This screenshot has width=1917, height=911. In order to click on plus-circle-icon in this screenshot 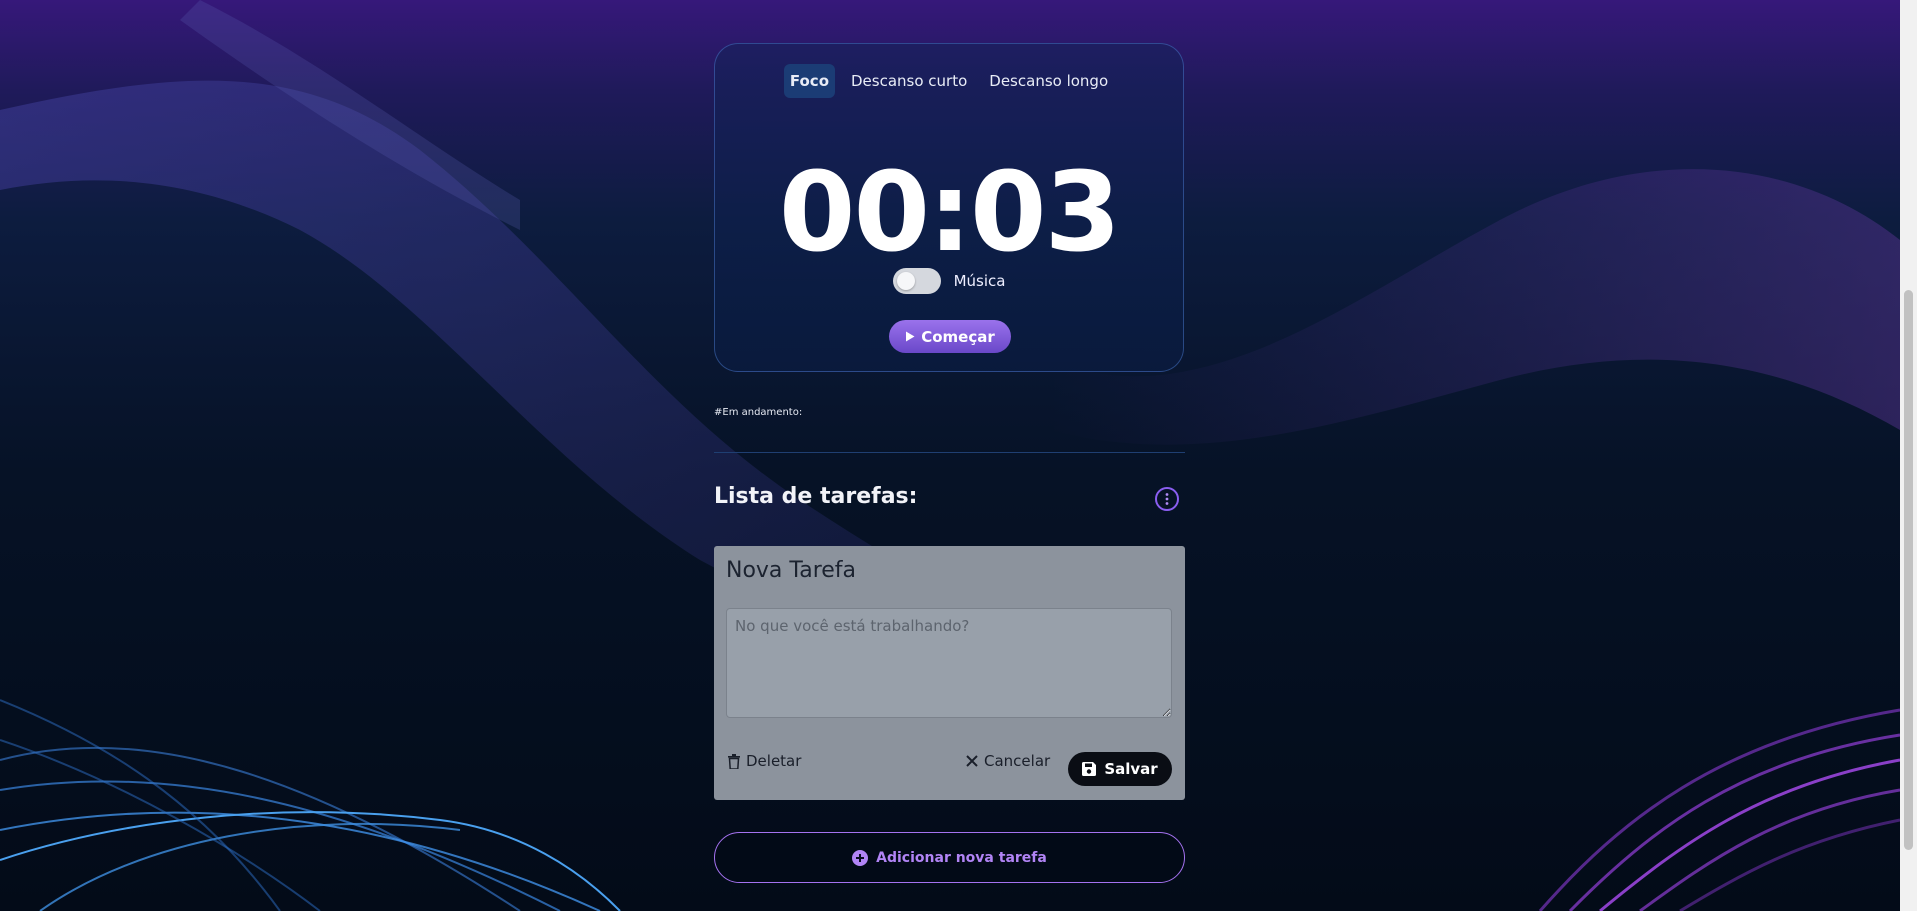, I will do `click(860, 857)`.